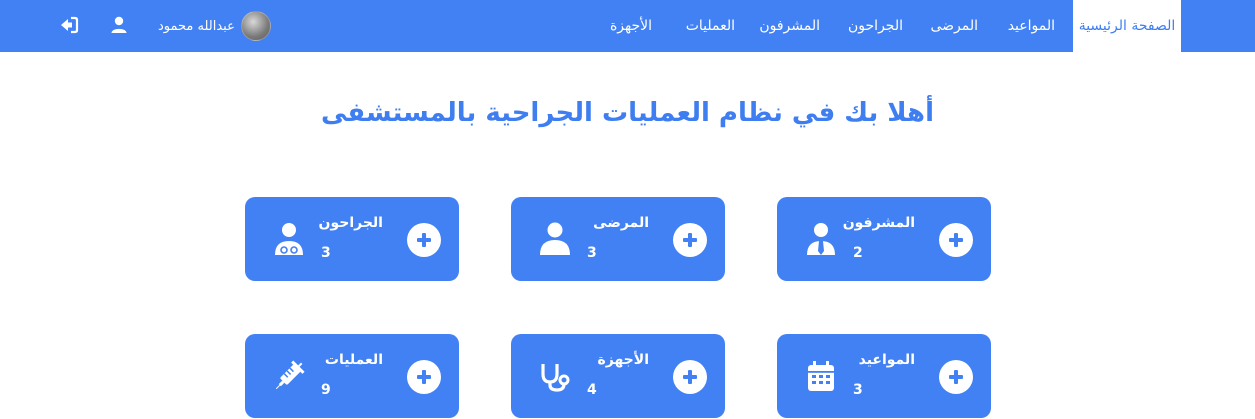  Describe the element at coordinates (884, 239) in the screenshot. I see `card-supervisors: المشرفون 2` at that location.